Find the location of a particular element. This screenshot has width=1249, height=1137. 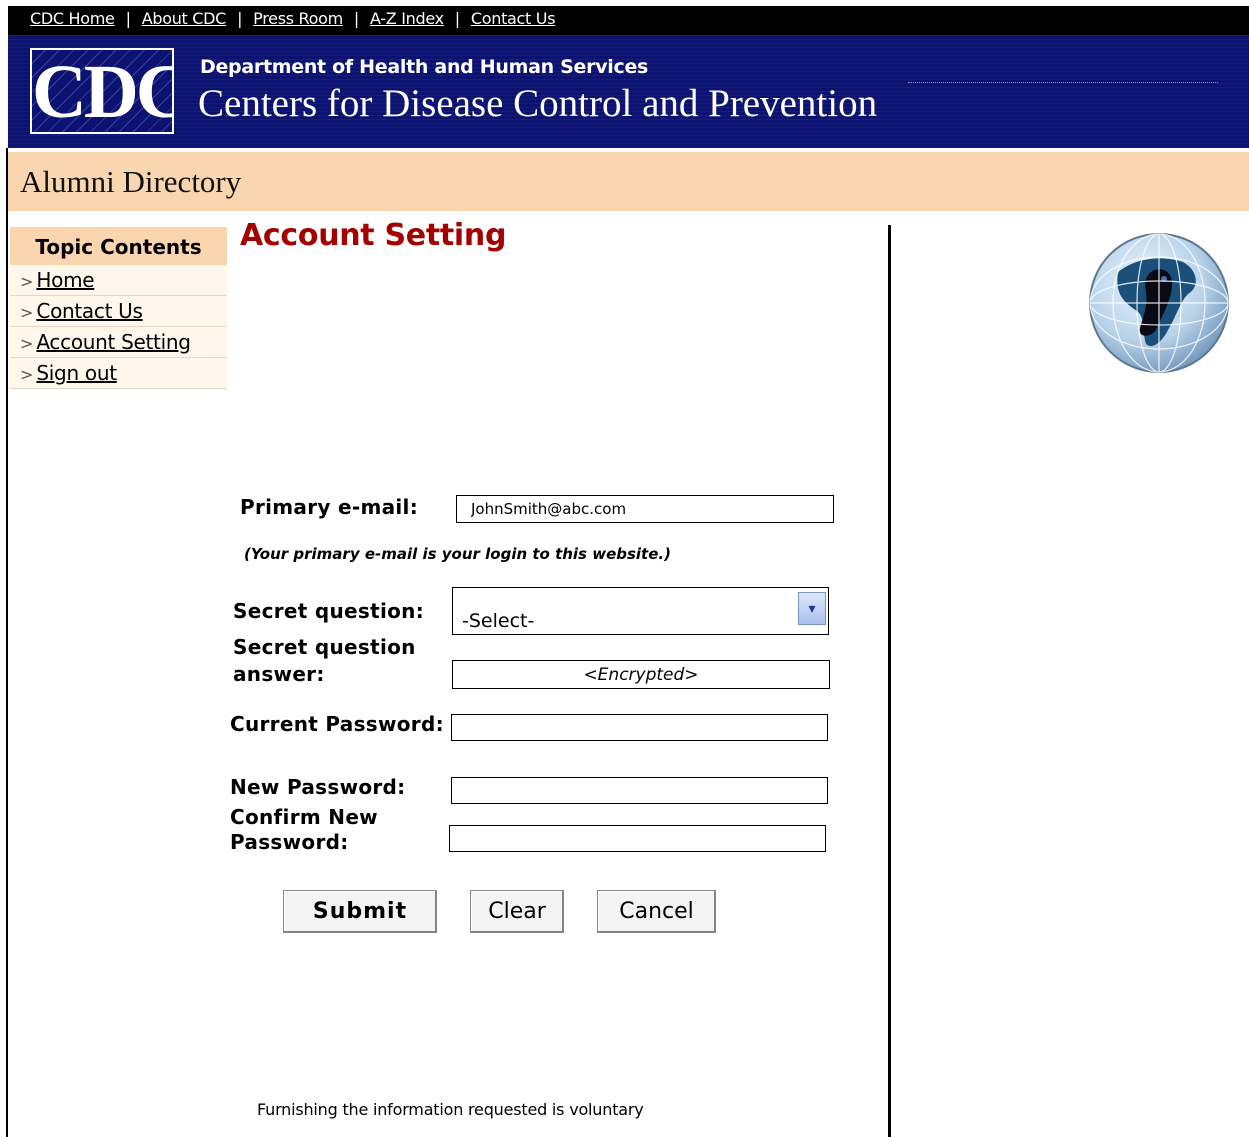

secret-answer-label: Secret question answer: is located at coordinates (324, 661).